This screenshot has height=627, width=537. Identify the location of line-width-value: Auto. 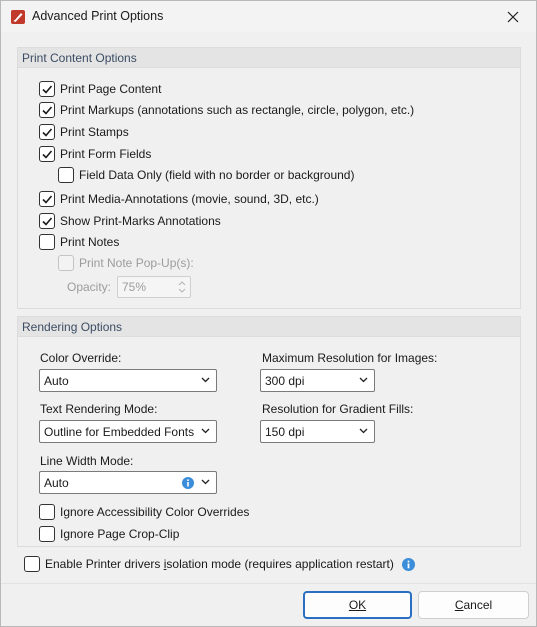
(56, 482).